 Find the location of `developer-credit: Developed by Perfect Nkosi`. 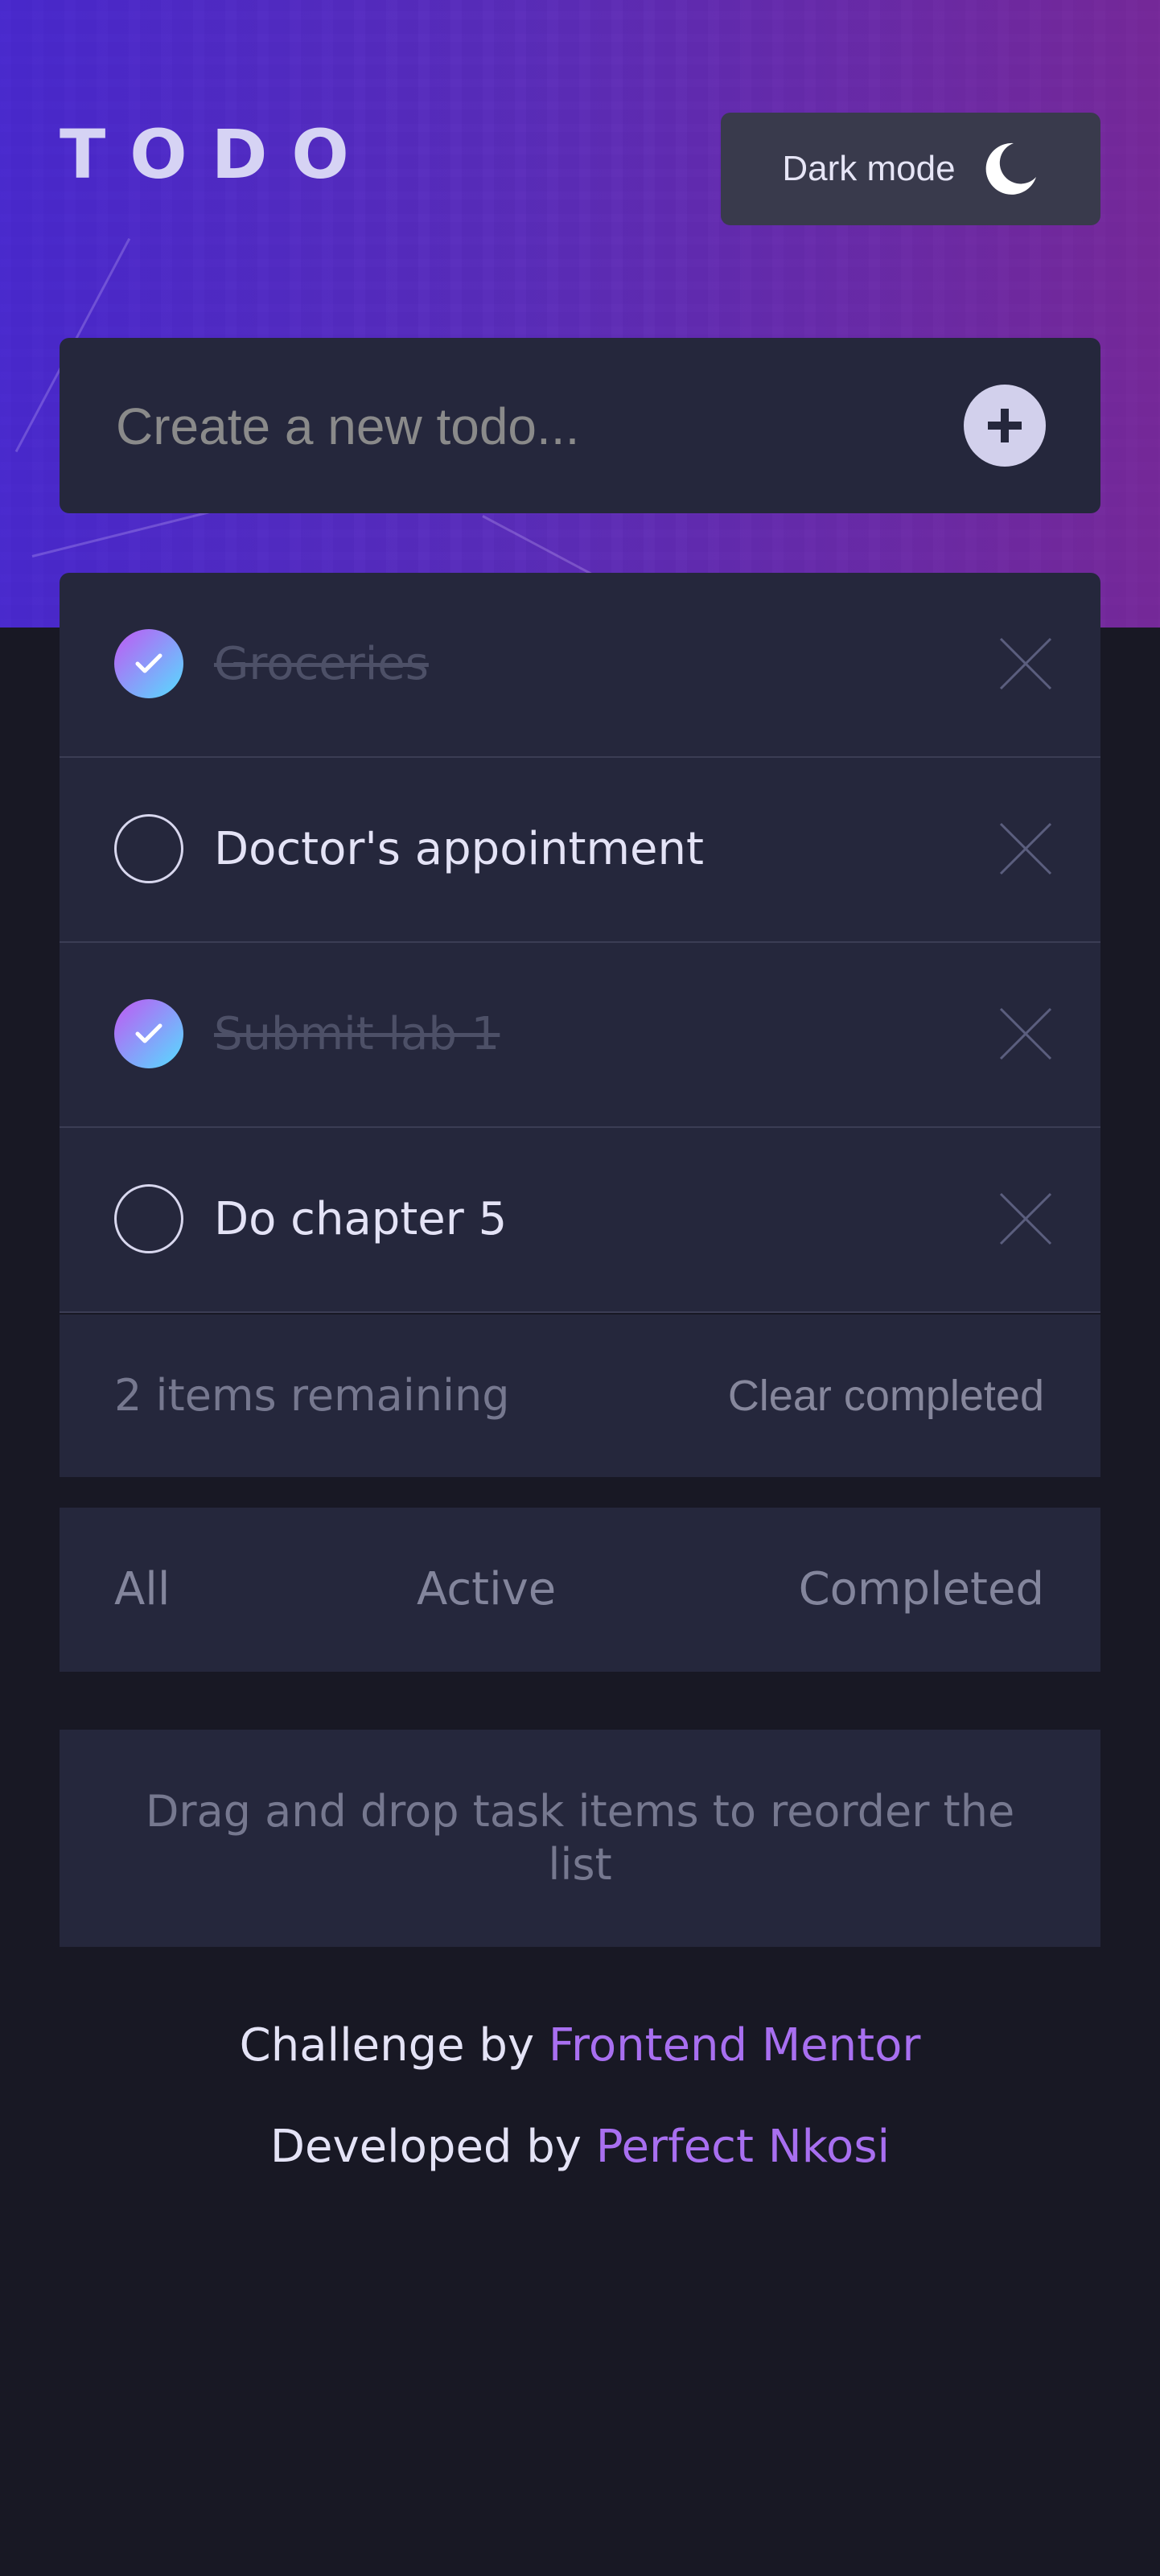

developer-credit: Developed by Perfect Nkosi is located at coordinates (580, 2147).